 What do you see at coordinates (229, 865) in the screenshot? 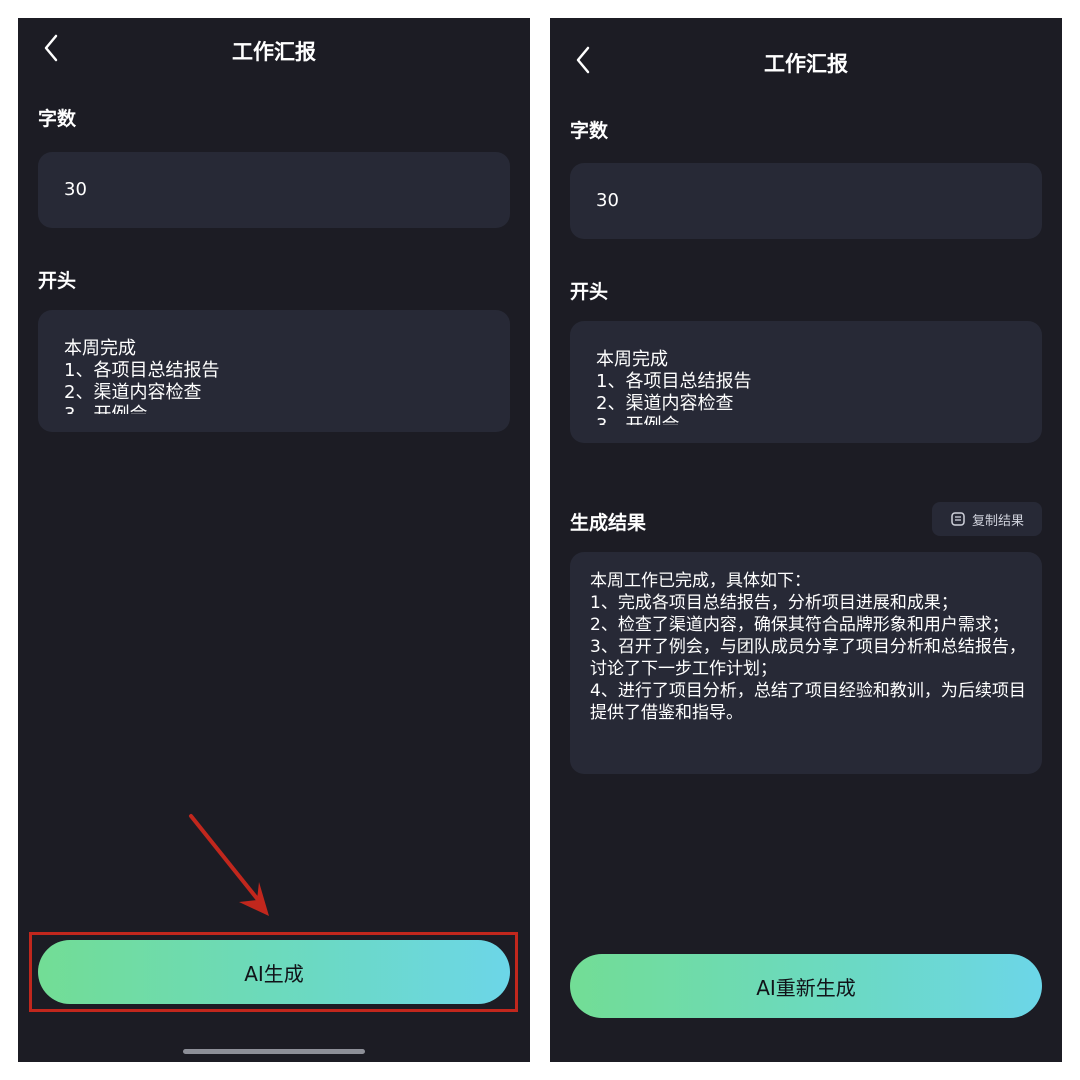
I see `annotation-arrow` at bounding box center [229, 865].